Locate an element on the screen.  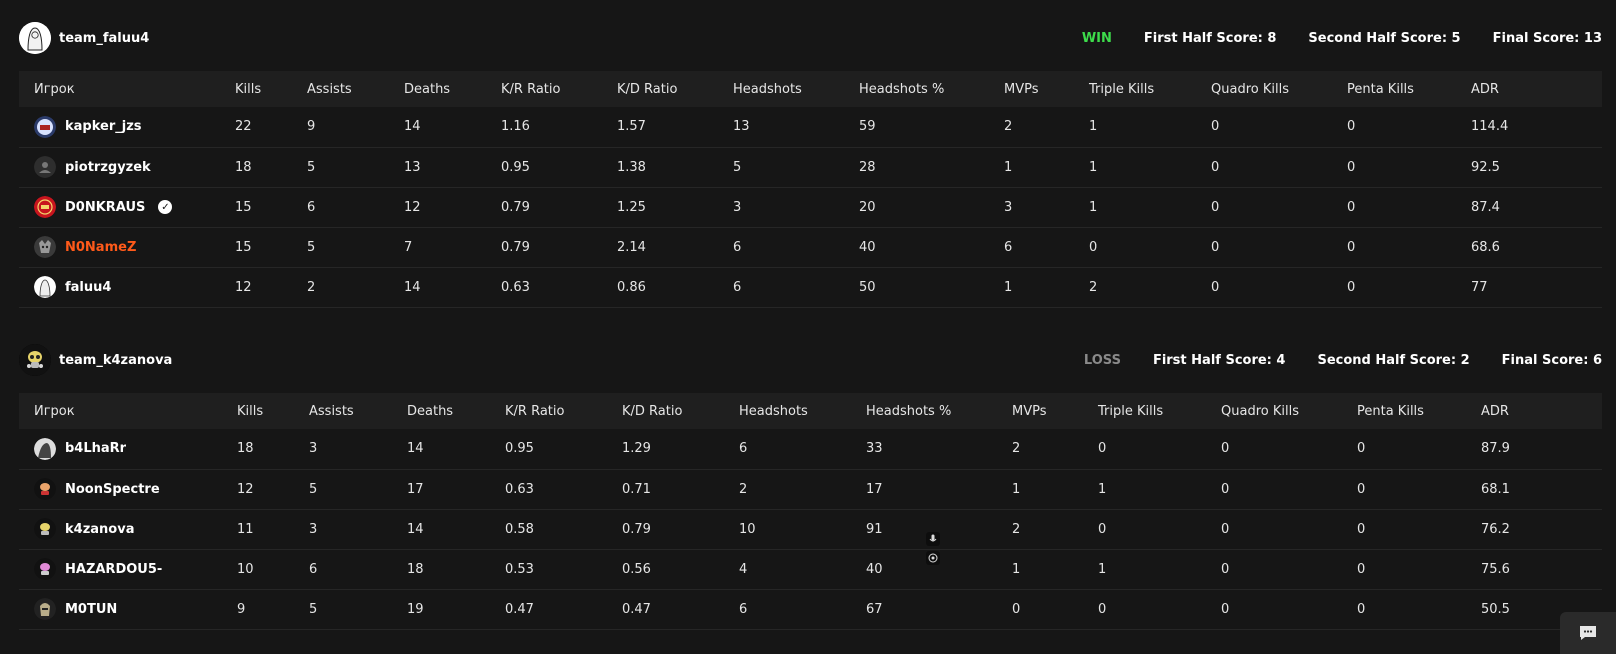
table-row: M0TUN 9 5 19 0.47 0.47 6 67 0 0 0 0 50.5 is located at coordinates (810, 609).